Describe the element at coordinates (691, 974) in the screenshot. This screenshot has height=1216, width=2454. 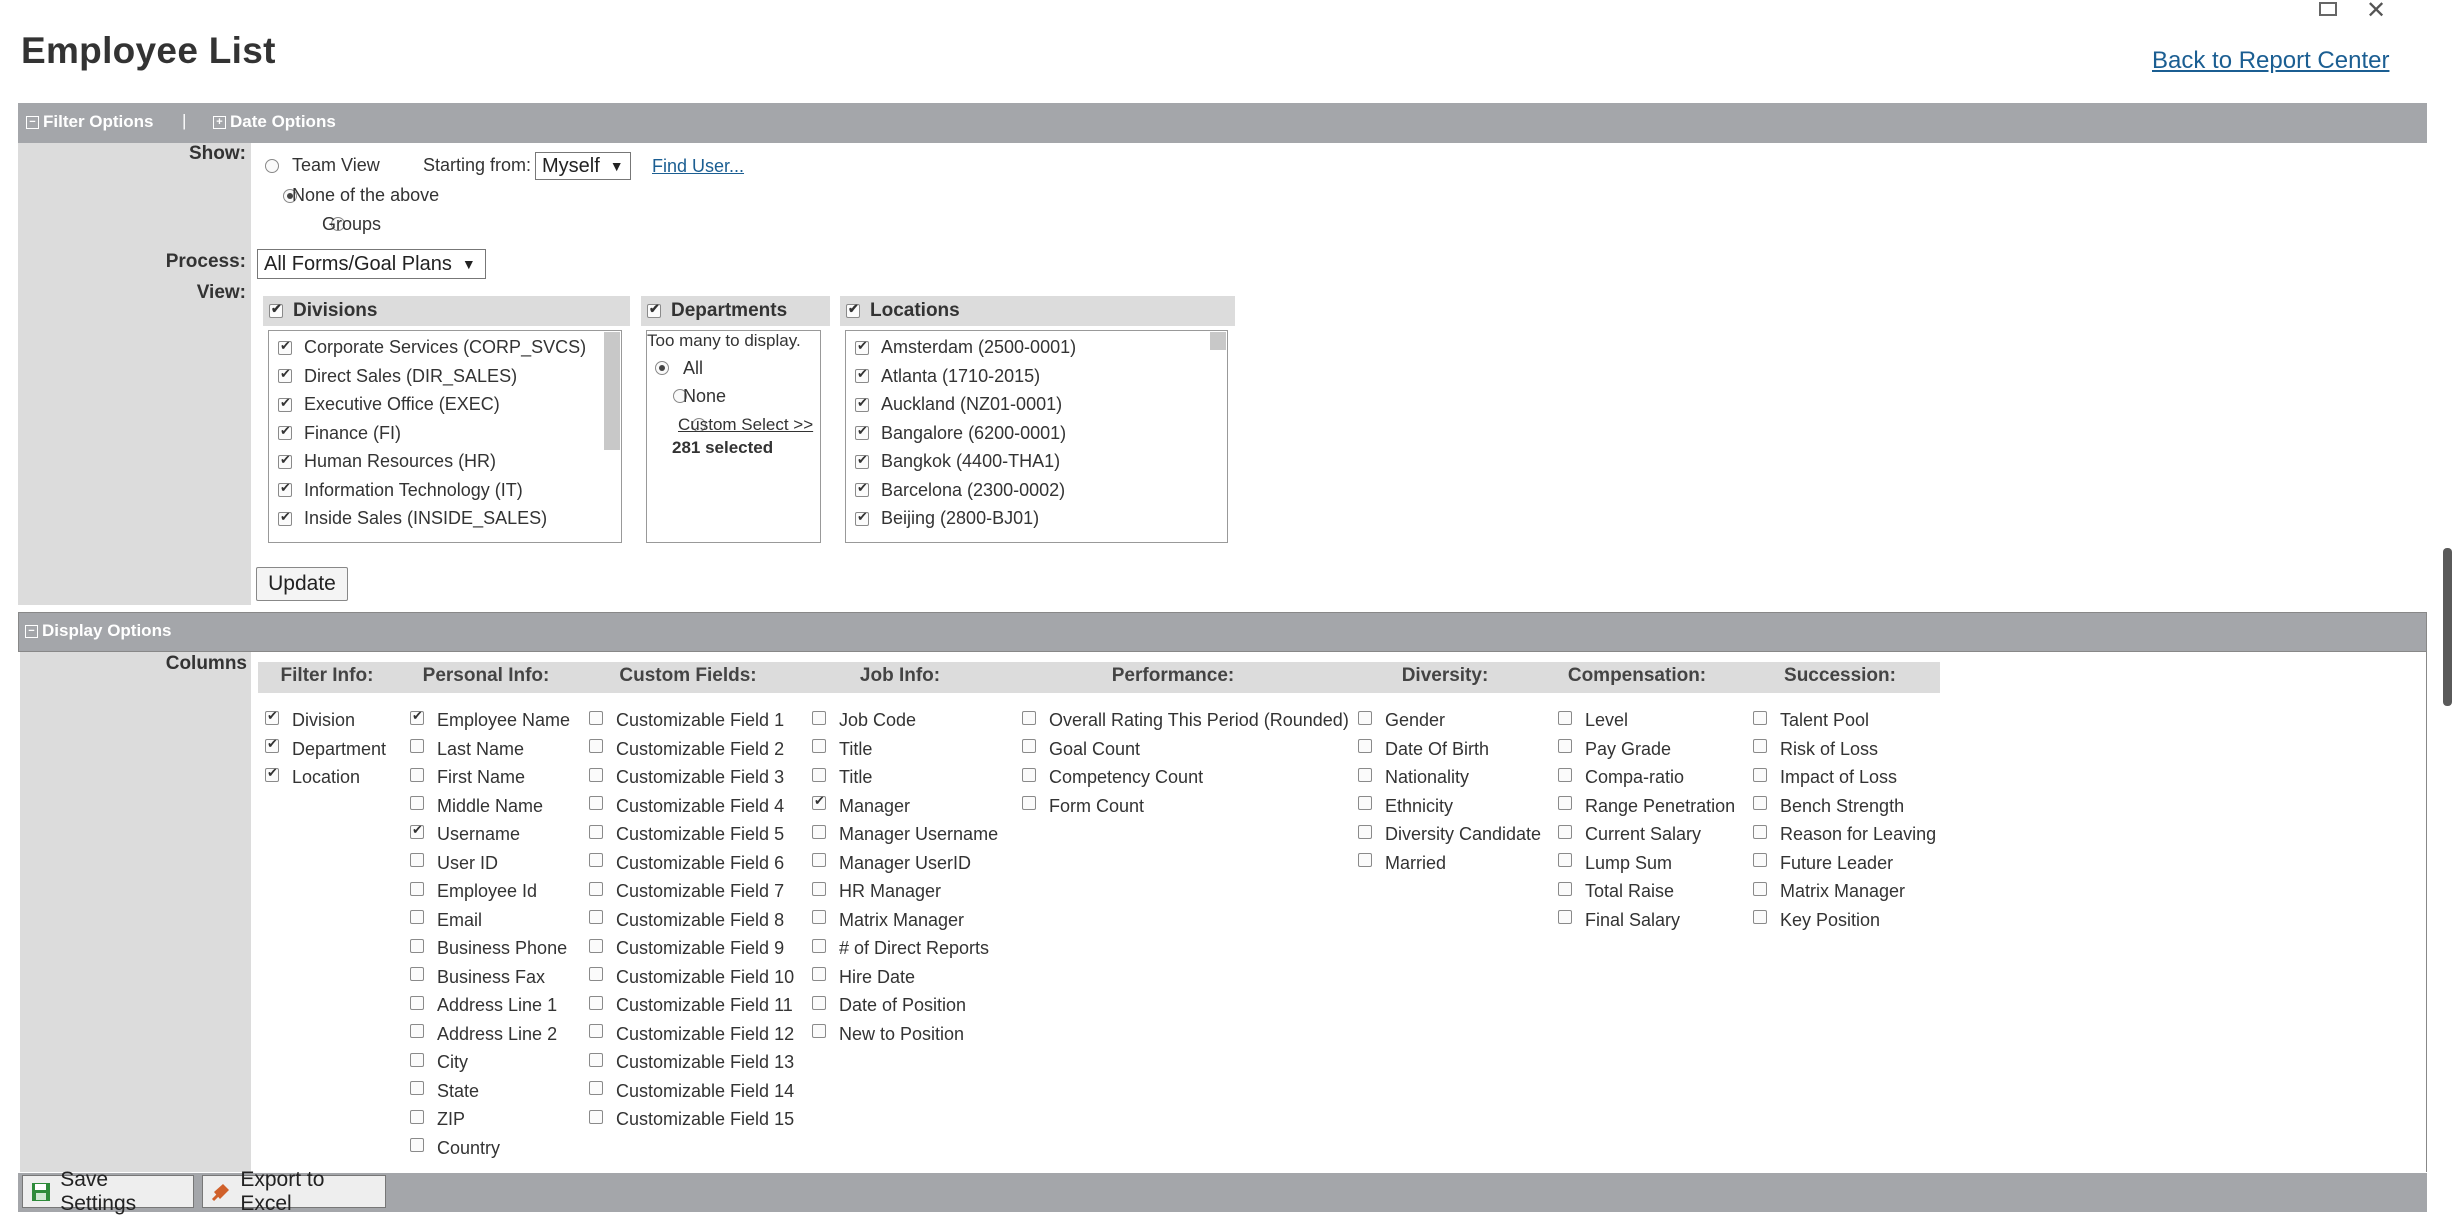
I see `column-option: Customizable Field 10` at that location.